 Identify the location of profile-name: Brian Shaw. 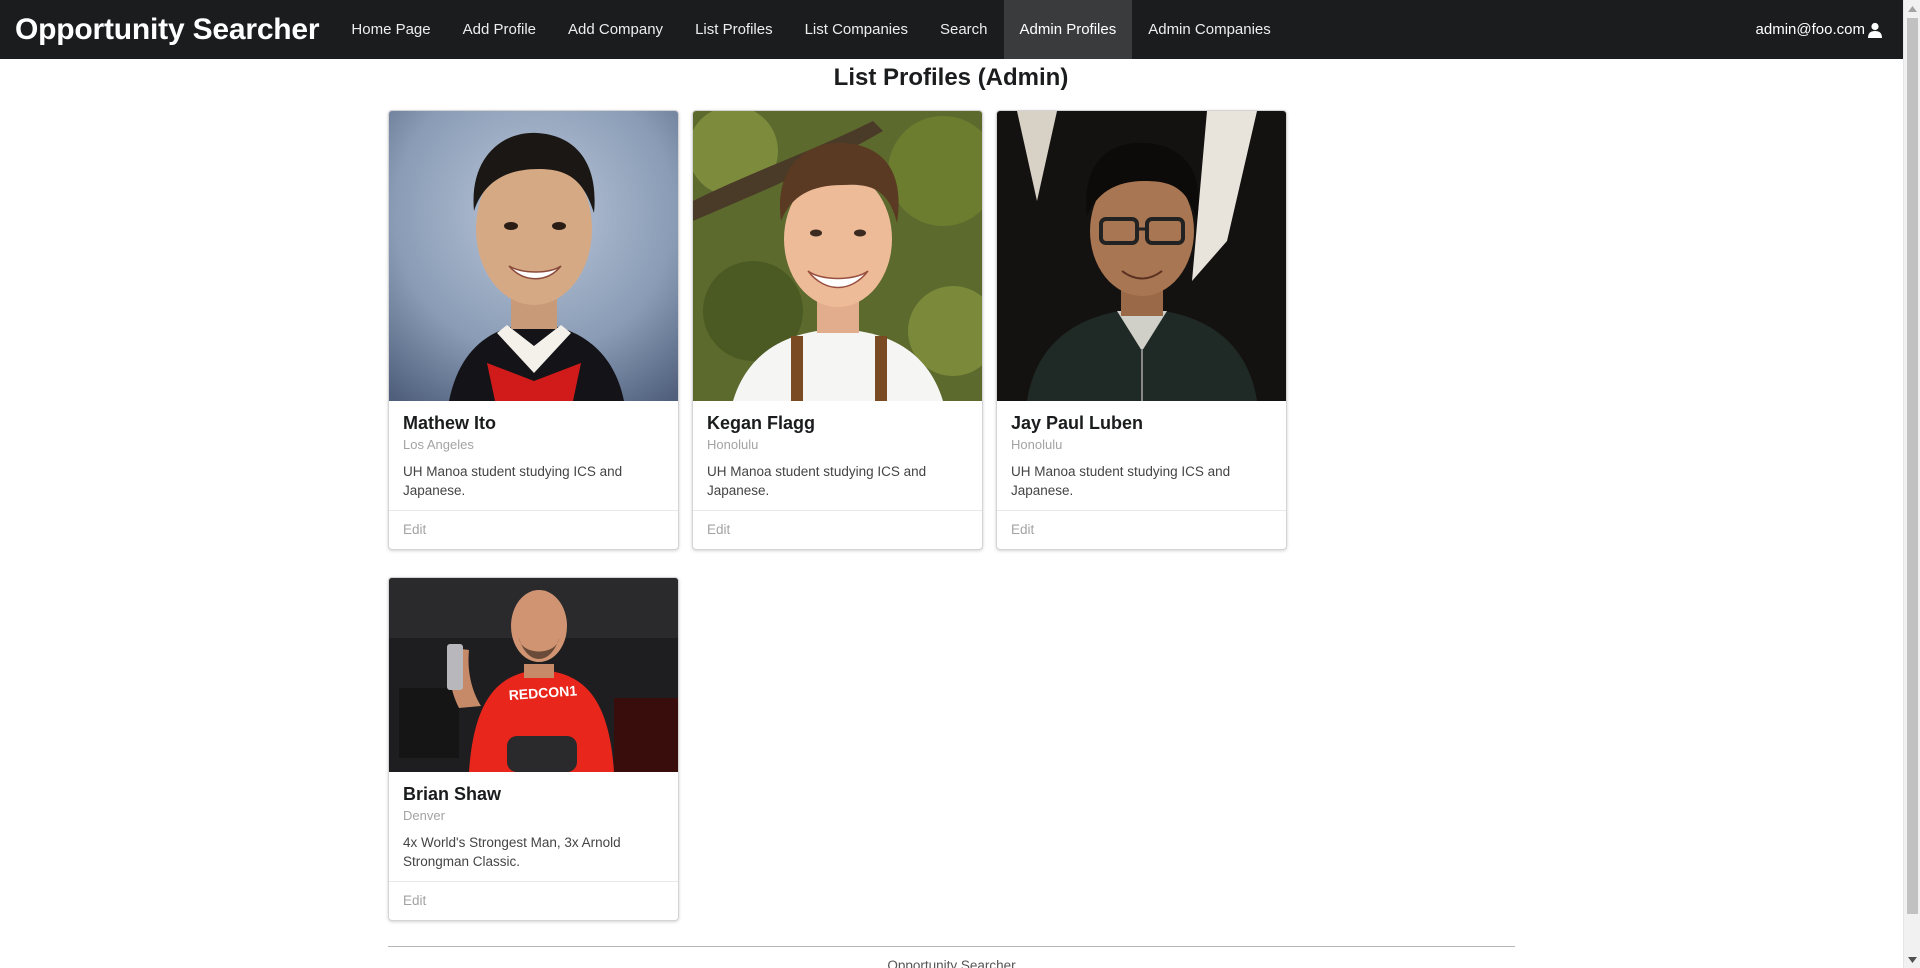
(452, 794).